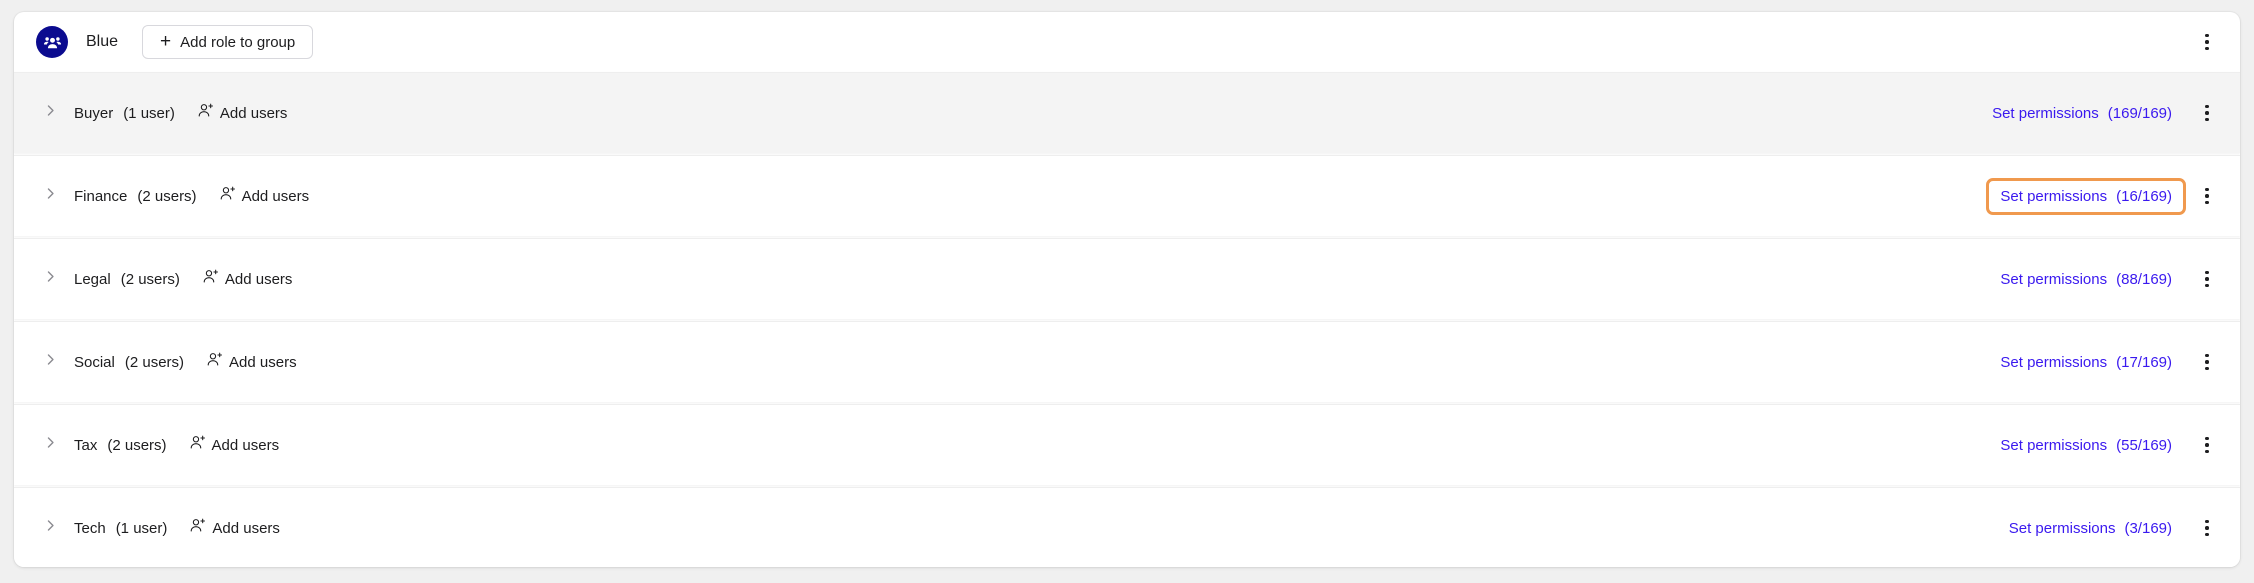  I want to click on set-permissions-button: Set permissions (169/169), so click(2082, 113).